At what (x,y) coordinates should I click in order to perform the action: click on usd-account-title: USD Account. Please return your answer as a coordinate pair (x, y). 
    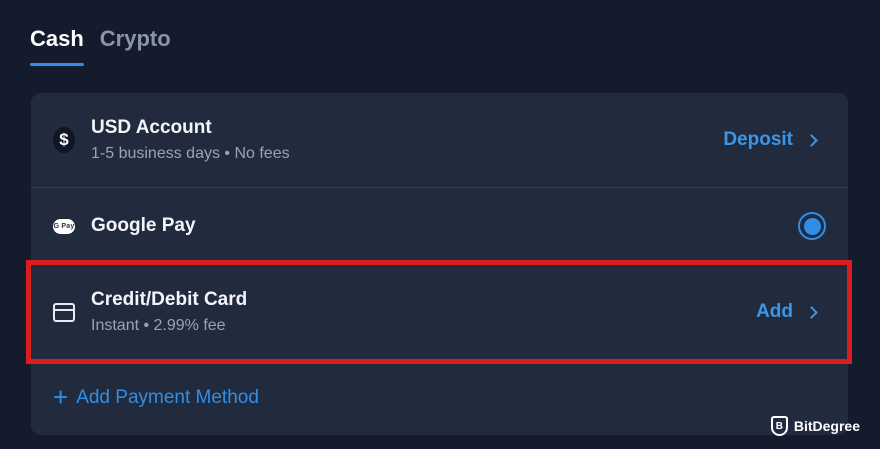
    Looking at the image, I should click on (151, 127).